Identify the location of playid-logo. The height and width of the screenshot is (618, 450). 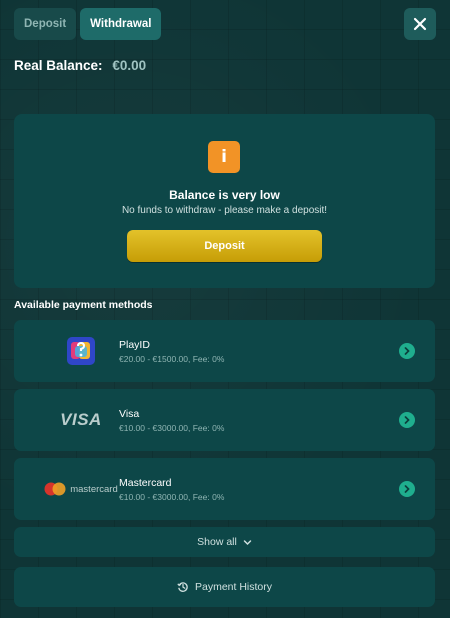
(81, 351).